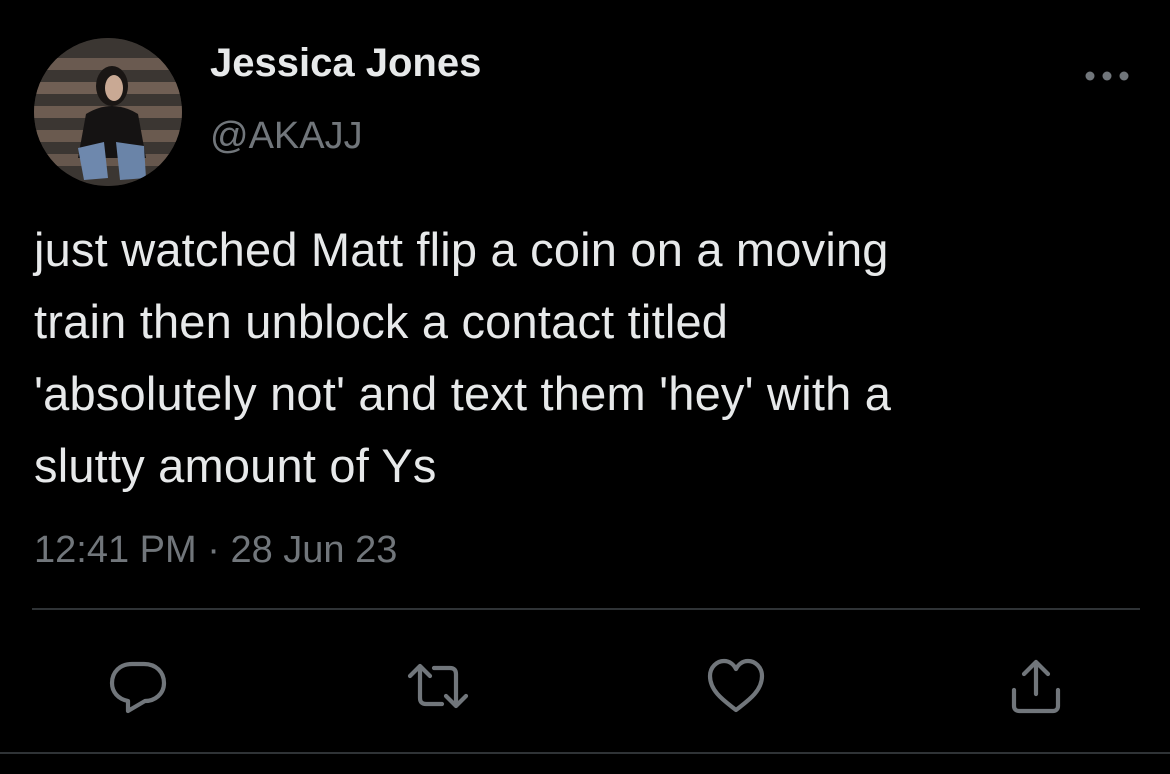 This screenshot has width=1170, height=774. I want to click on reply-icon, so click(138, 687).